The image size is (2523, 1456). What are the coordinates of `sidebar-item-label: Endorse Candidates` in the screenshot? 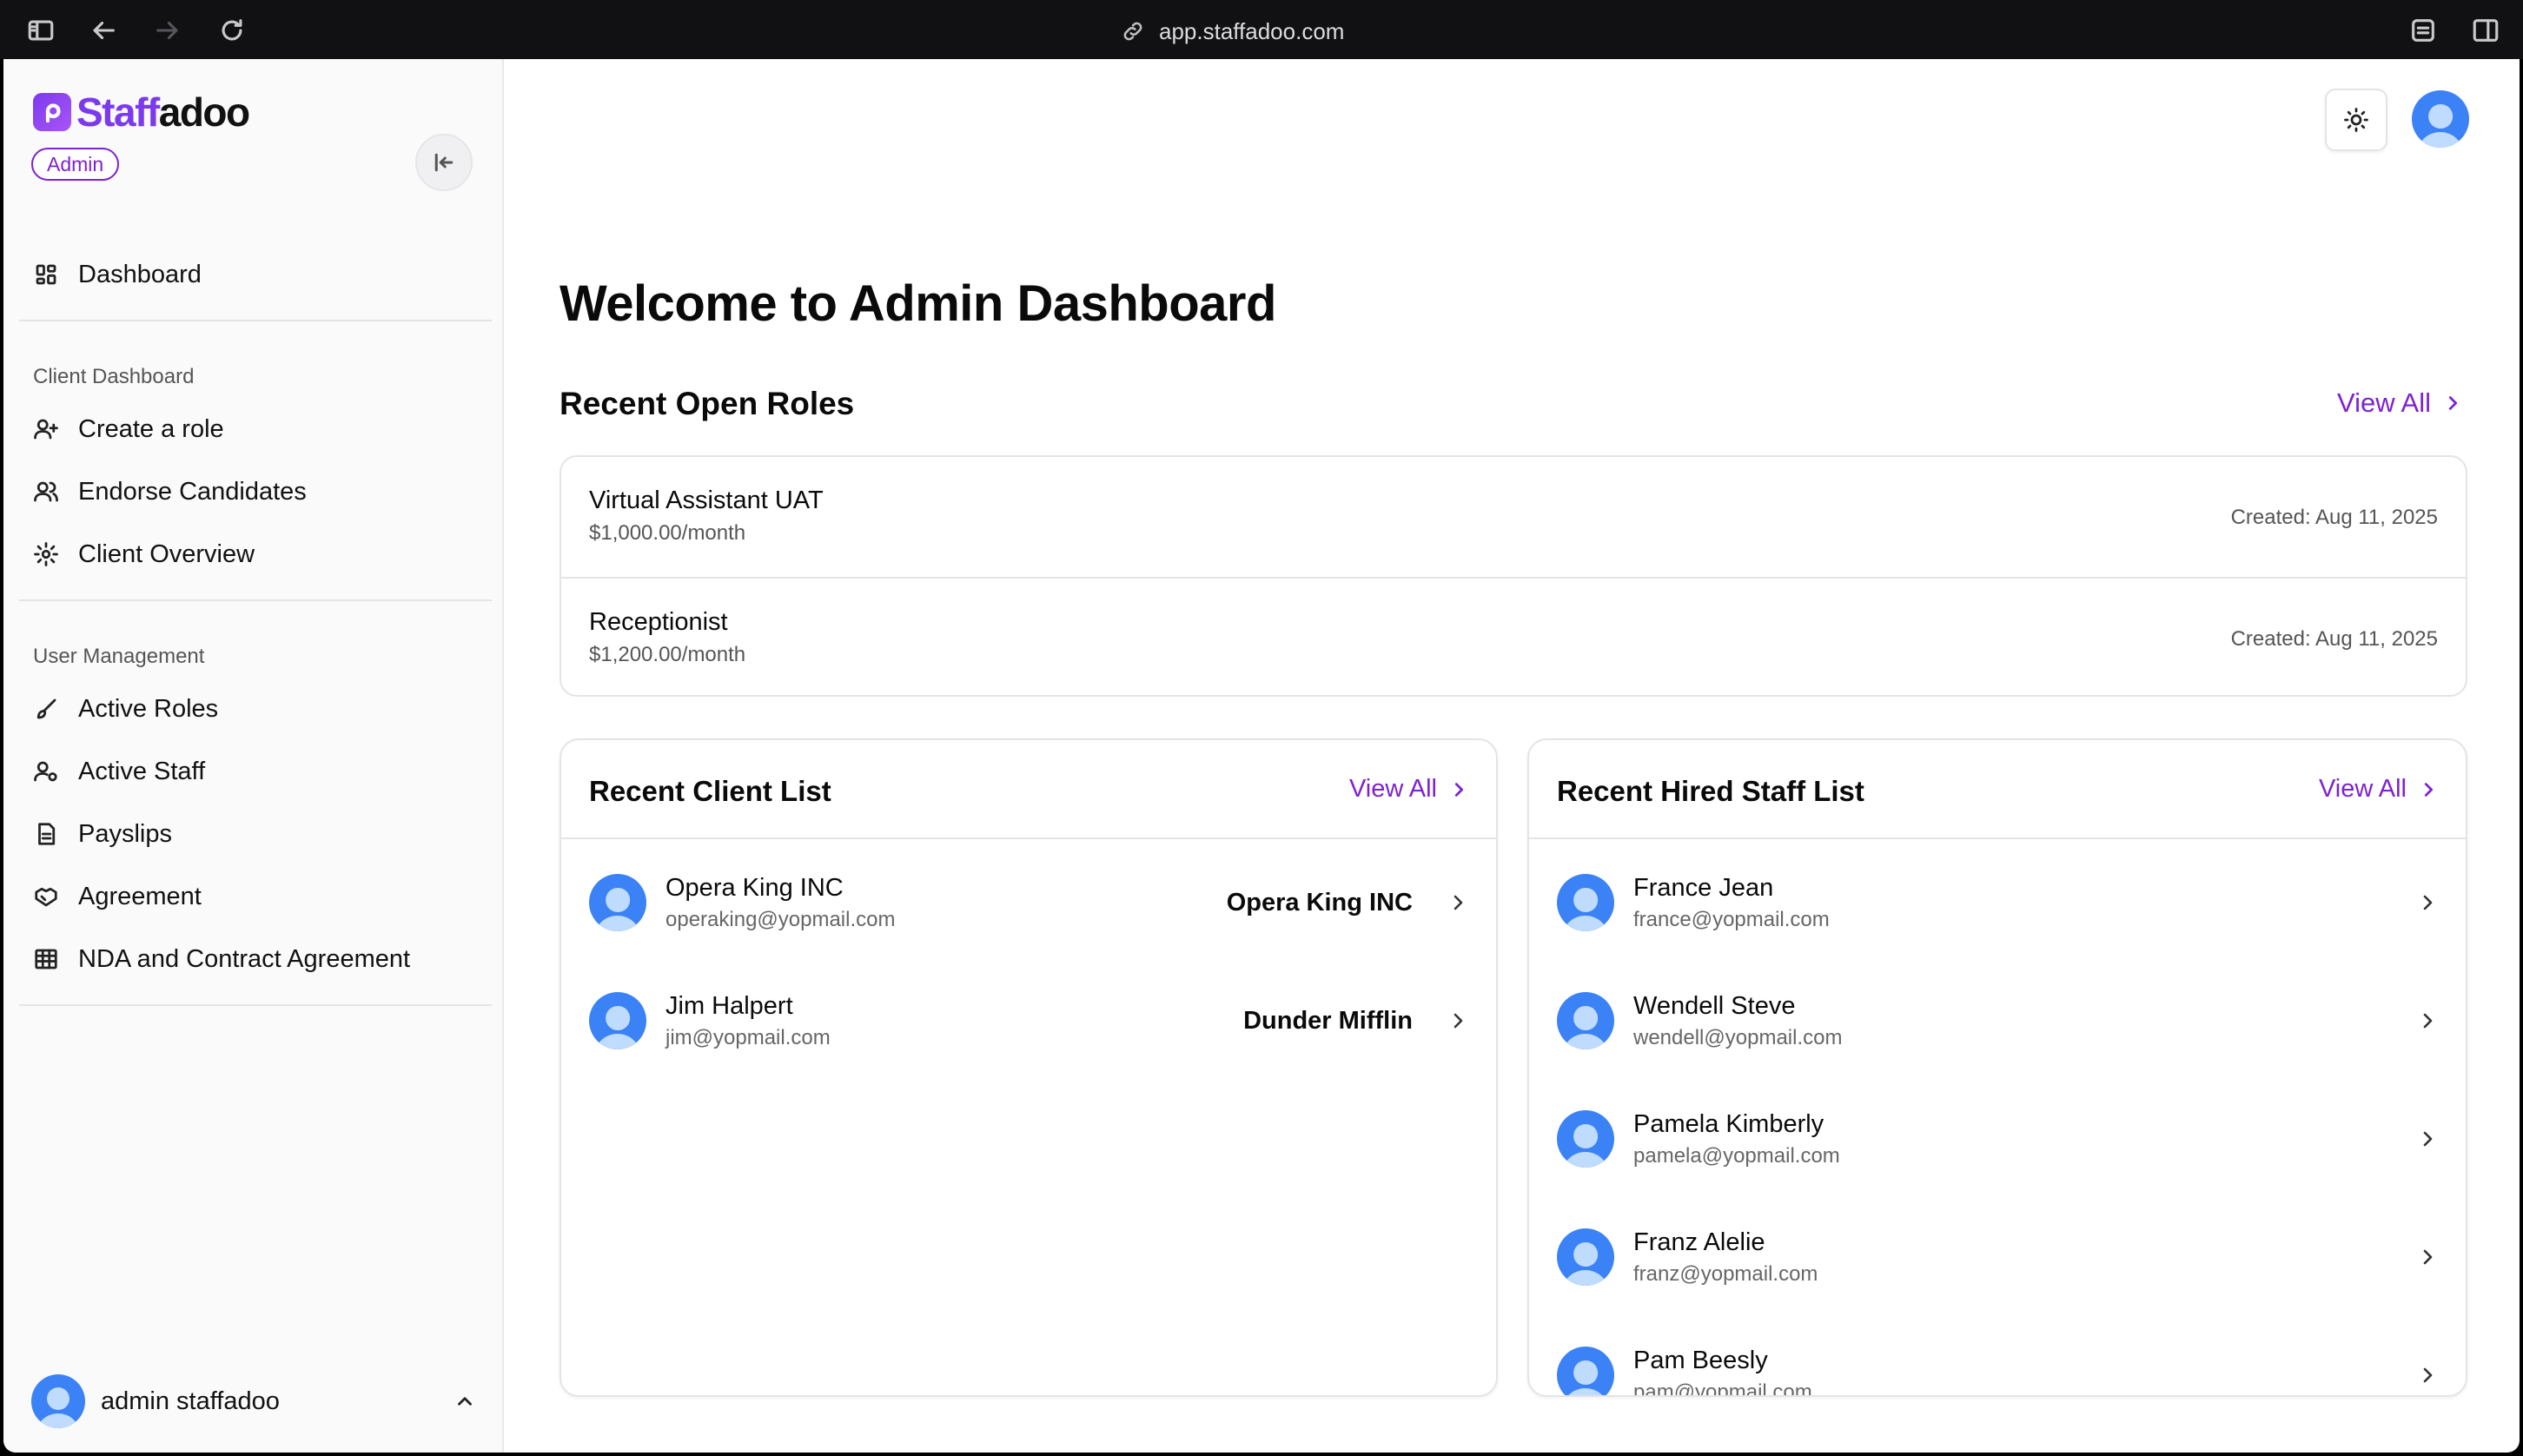 It's located at (192, 492).